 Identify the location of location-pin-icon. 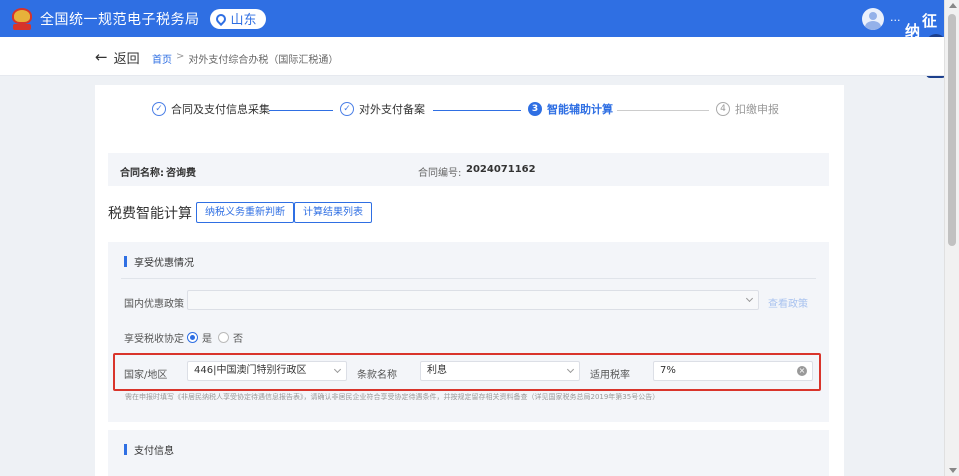
(220, 18).